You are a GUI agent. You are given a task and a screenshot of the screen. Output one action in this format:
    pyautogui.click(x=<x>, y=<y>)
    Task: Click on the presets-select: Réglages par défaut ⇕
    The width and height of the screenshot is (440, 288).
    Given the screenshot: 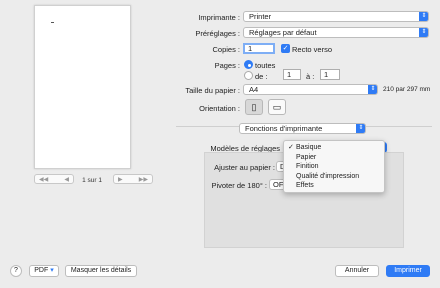 What is the action you would take?
    pyautogui.click(x=336, y=32)
    